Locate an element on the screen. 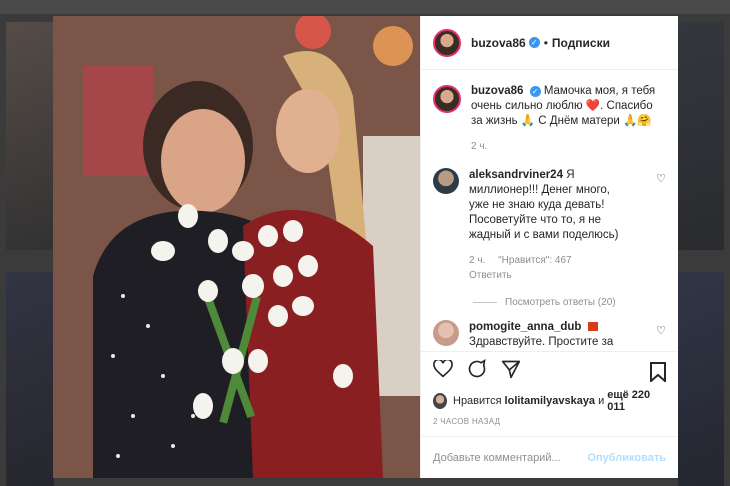  comment-username: pomogite_anna_dub is located at coordinates (525, 327).